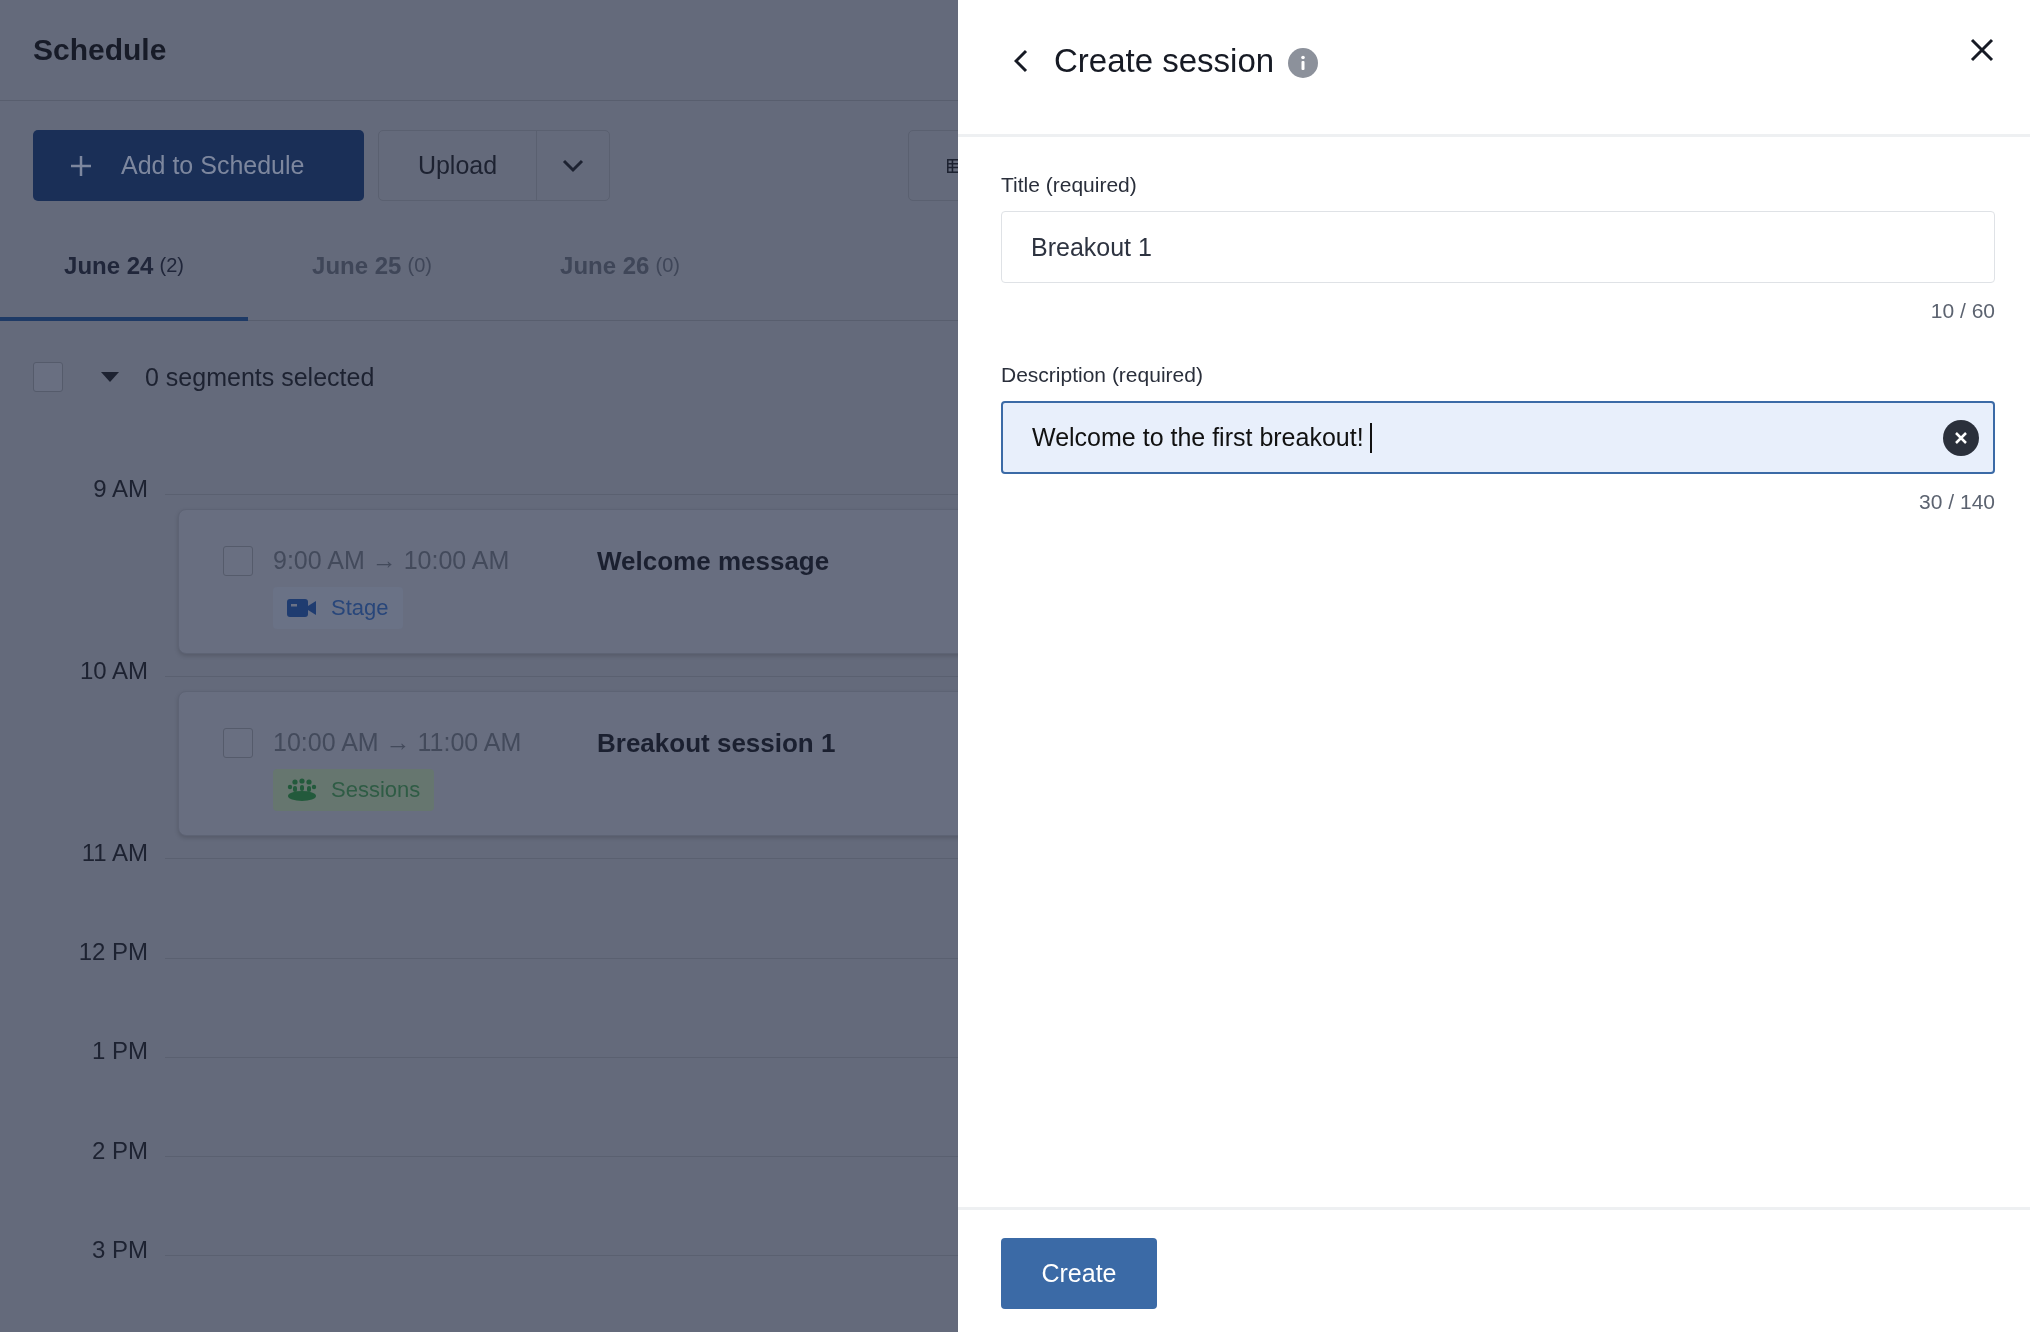 The image size is (2030, 1332). I want to click on back-button, so click(1021, 61).